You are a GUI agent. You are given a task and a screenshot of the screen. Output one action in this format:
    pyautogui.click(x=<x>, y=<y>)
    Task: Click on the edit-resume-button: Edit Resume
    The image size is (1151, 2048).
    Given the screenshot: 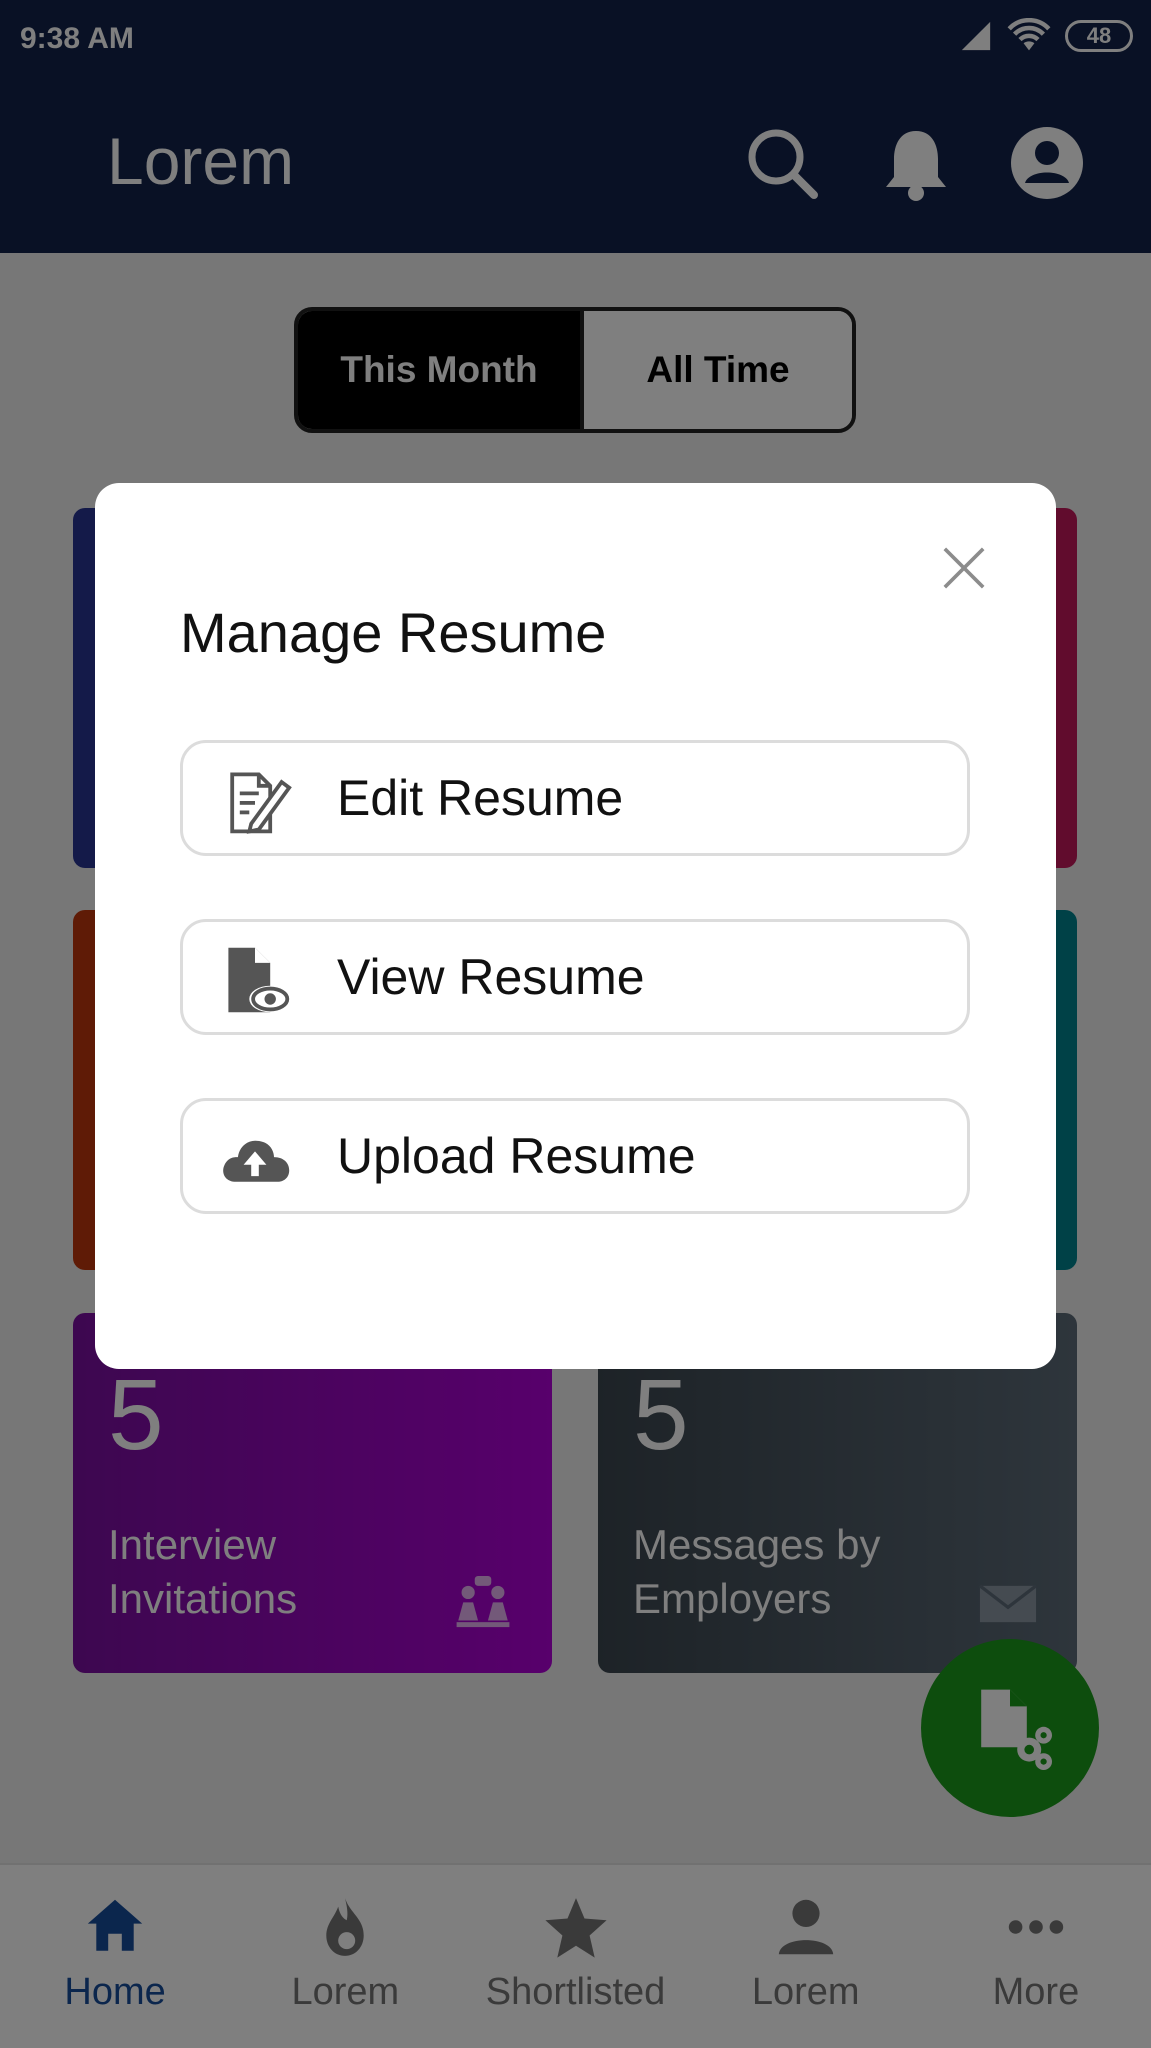 What is the action you would take?
    pyautogui.click(x=575, y=798)
    